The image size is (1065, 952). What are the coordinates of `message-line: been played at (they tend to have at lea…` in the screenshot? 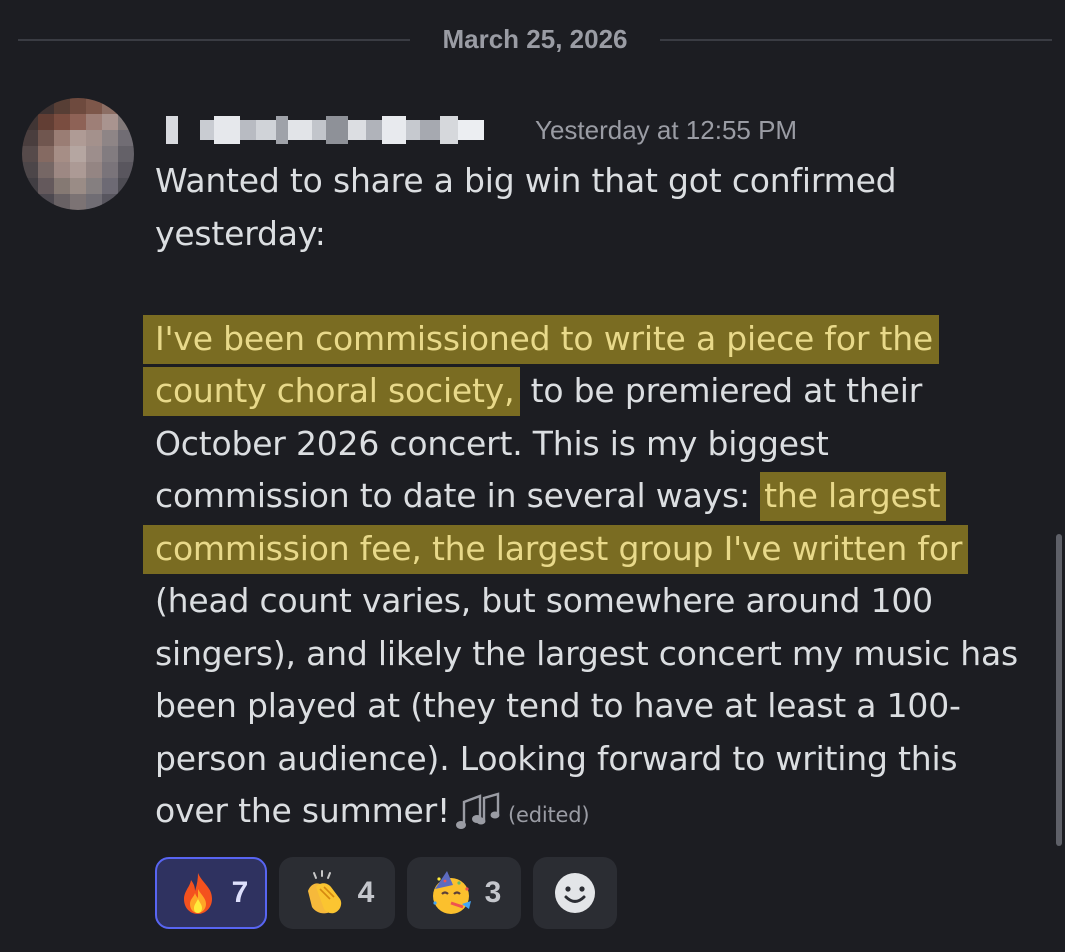 It's located at (558, 705).